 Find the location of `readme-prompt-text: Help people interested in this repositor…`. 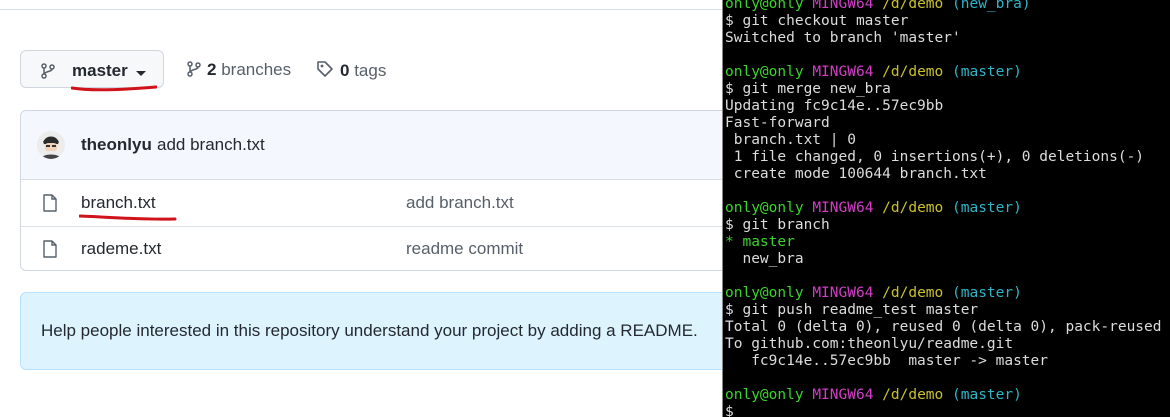

readme-prompt-text: Help people interested in this repositor… is located at coordinates (369, 330).